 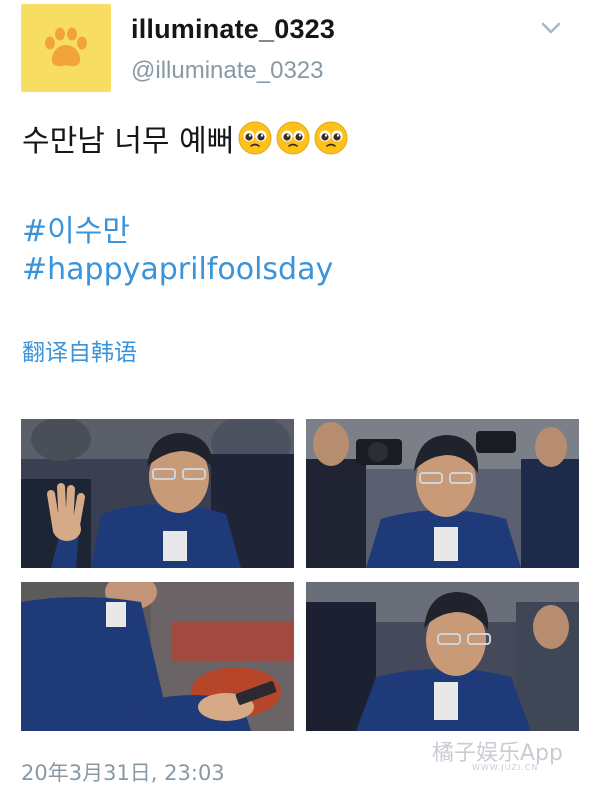 What do you see at coordinates (512, 758) in the screenshot?
I see `watermark: 橘子娱乐App WWW.JUZI.CN` at bounding box center [512, 758].